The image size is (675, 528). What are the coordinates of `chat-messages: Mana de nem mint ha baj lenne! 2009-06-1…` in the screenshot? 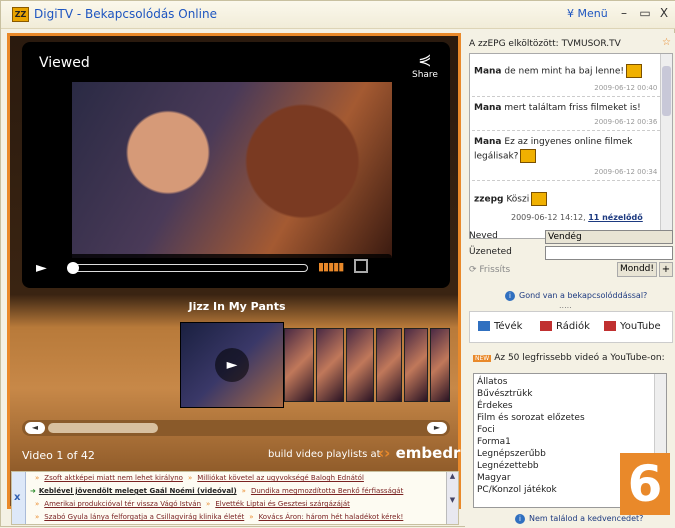 It's located at (571, 146).